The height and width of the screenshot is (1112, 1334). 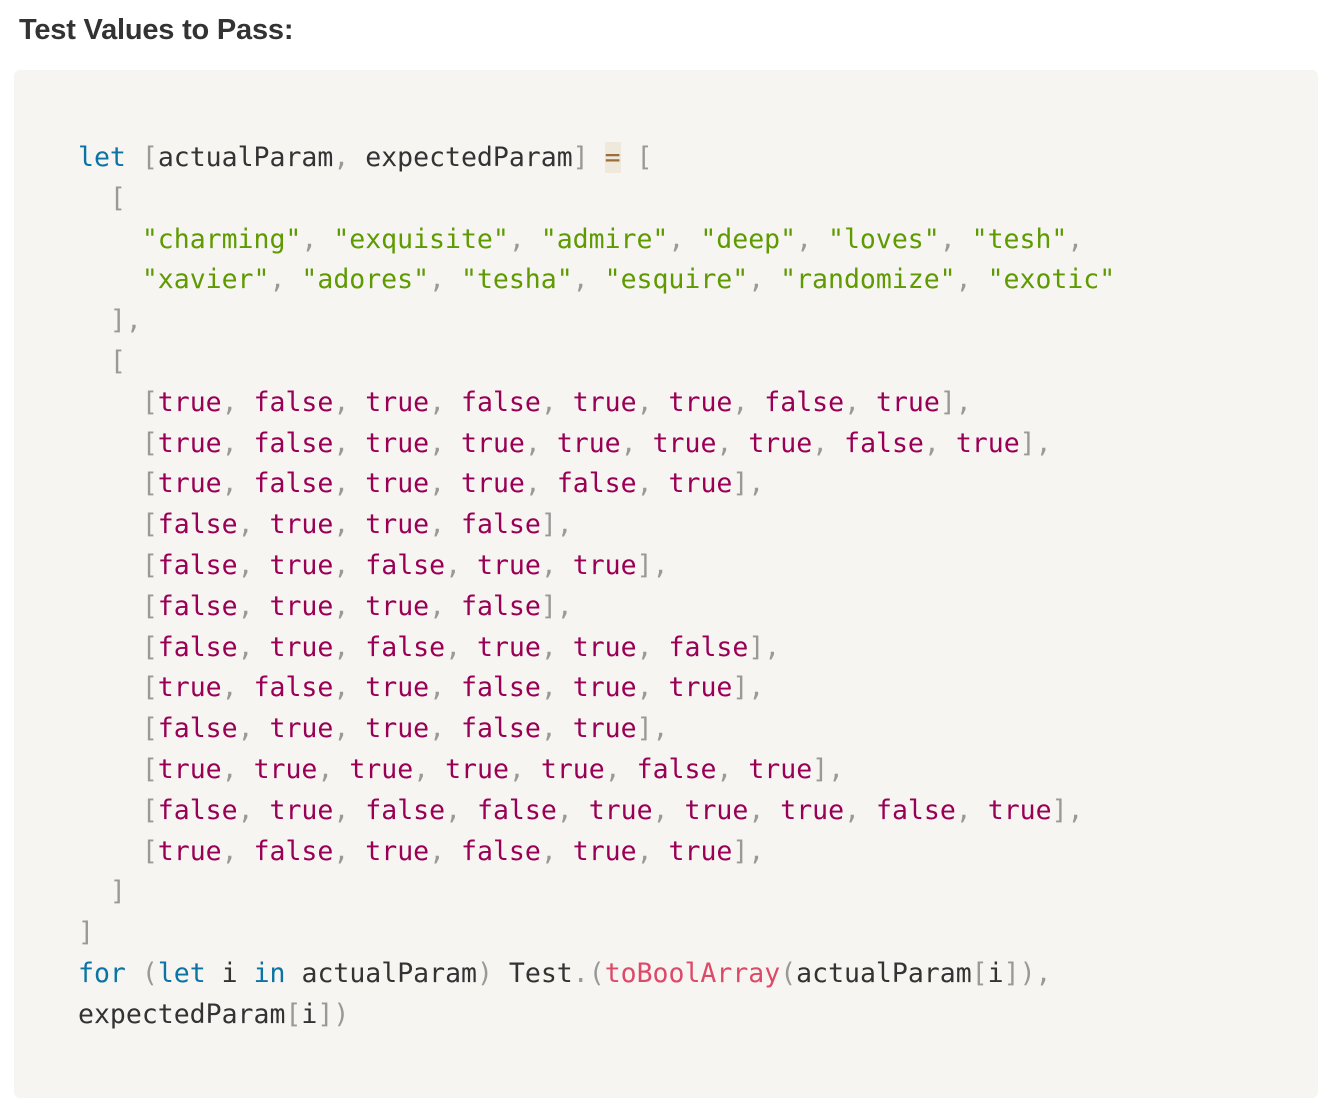 I want to click on punct-index-open: [, so click(x=979, y=973).